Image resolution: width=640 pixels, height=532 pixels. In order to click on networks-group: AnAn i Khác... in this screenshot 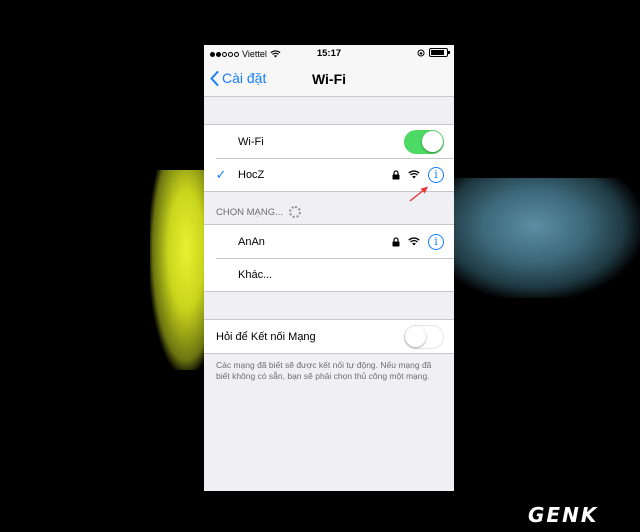, I will do `click(329, 258)`.